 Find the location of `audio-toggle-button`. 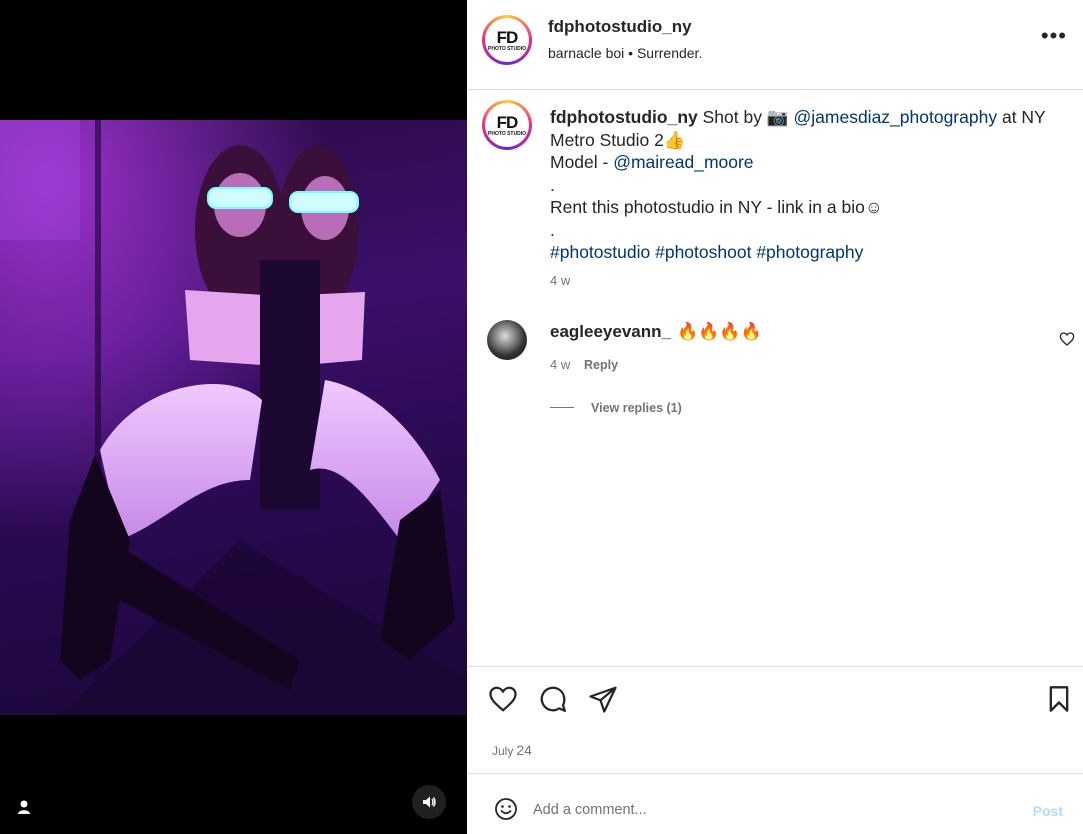

audio-toggle-button is located at coordinates (429, 802).